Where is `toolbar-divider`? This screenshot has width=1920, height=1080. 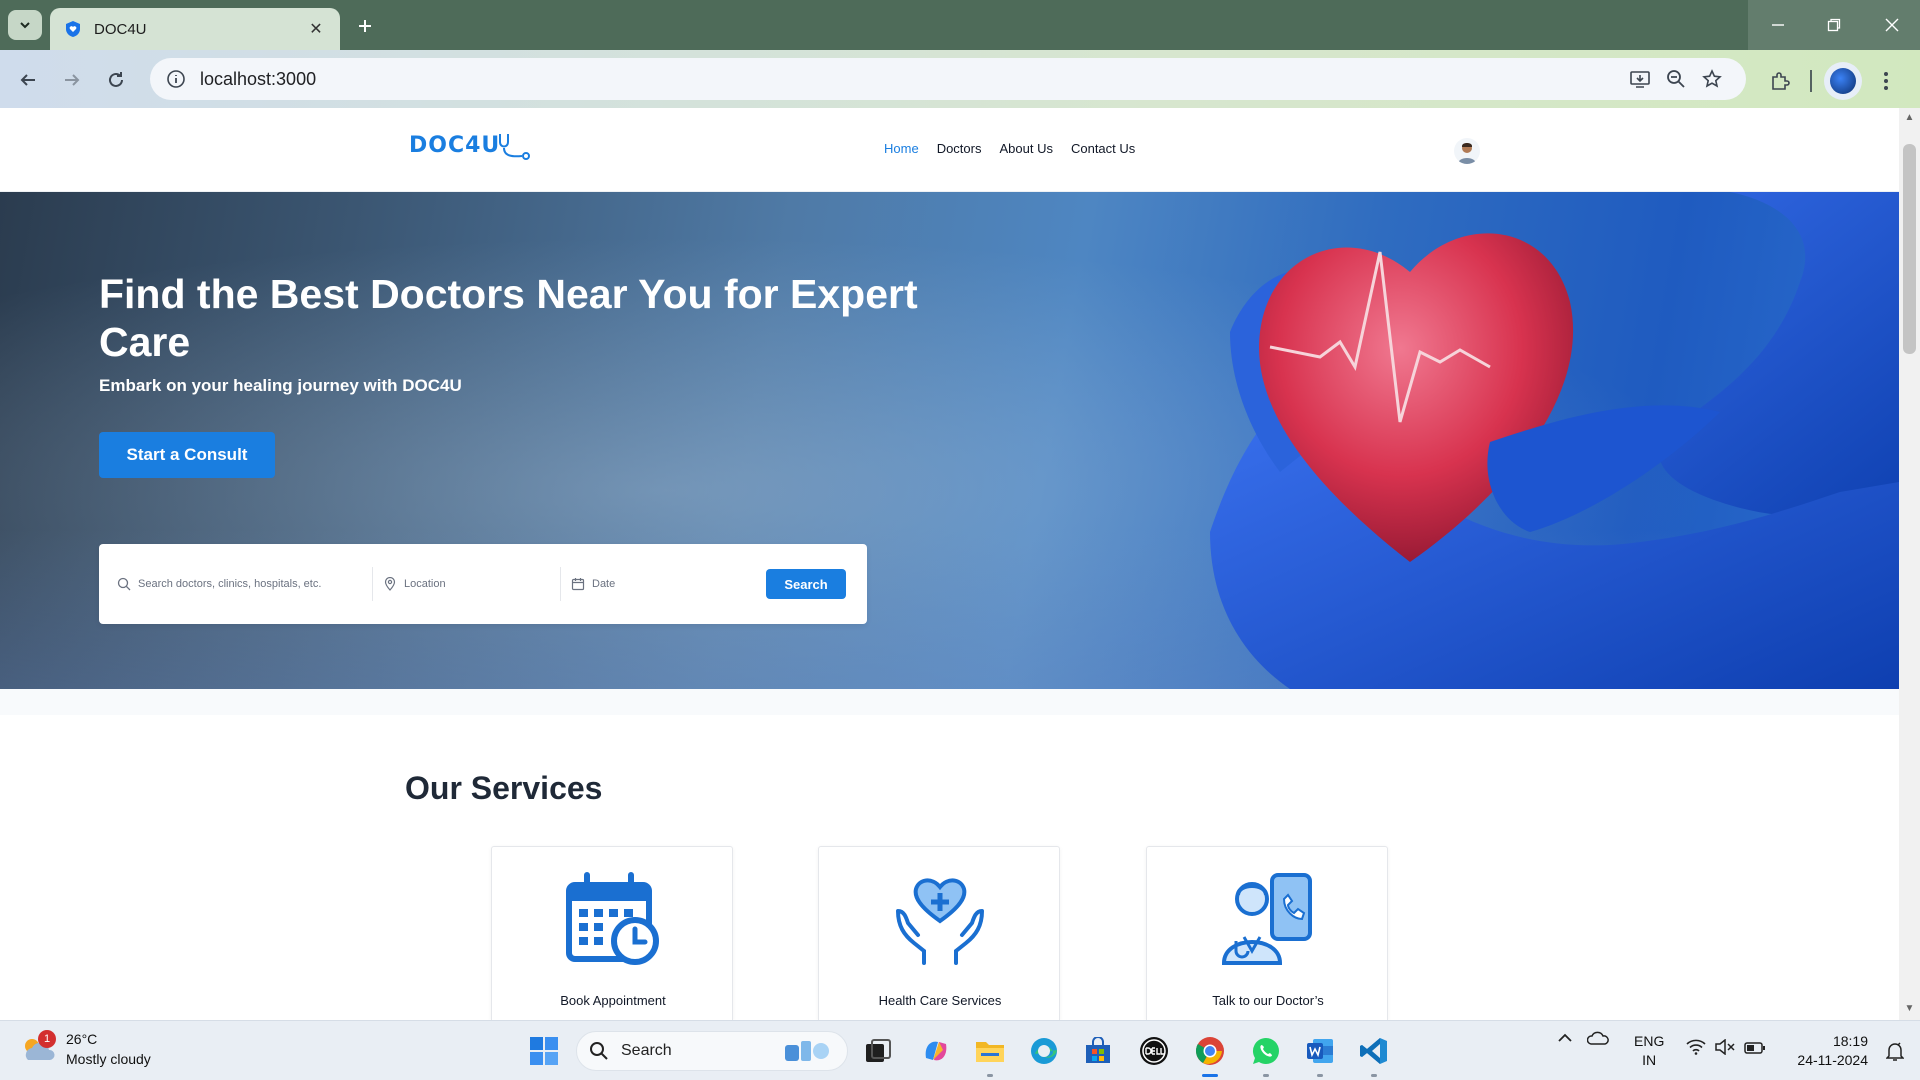 toolbar-divider is located at coordinates (1811, 81).